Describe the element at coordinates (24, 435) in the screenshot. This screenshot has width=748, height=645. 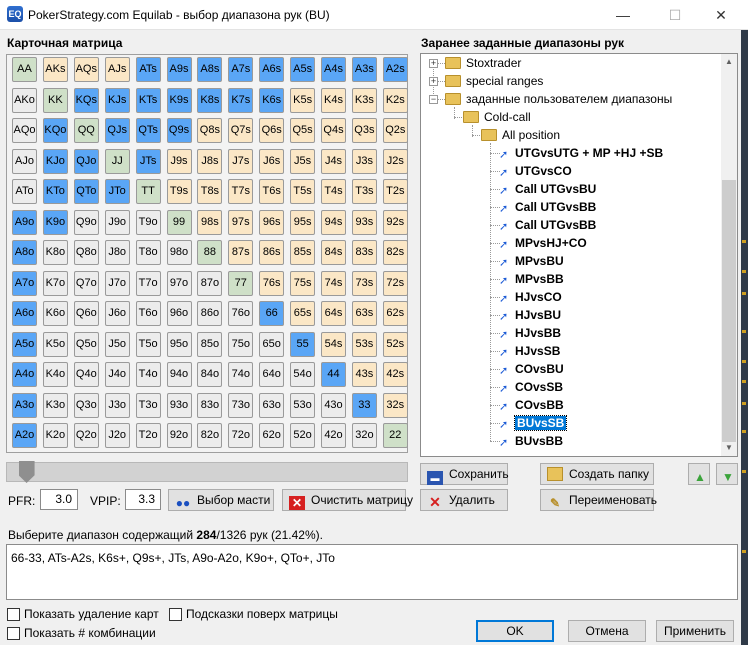
I see `hand-cell: A2o` at that location.